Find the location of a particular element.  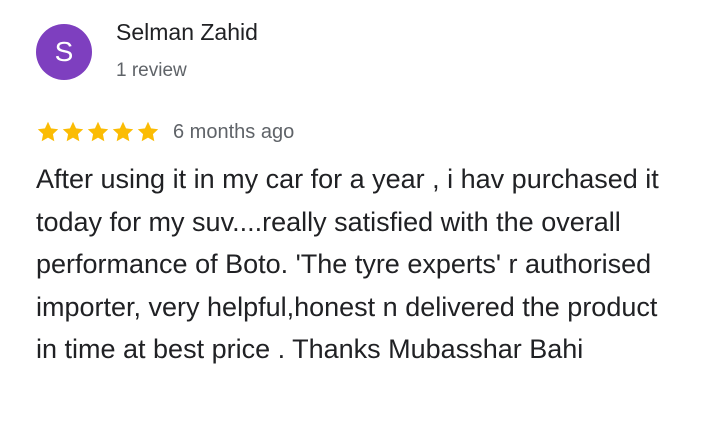

avatar-letter: S is located at coordinates (64, 51).